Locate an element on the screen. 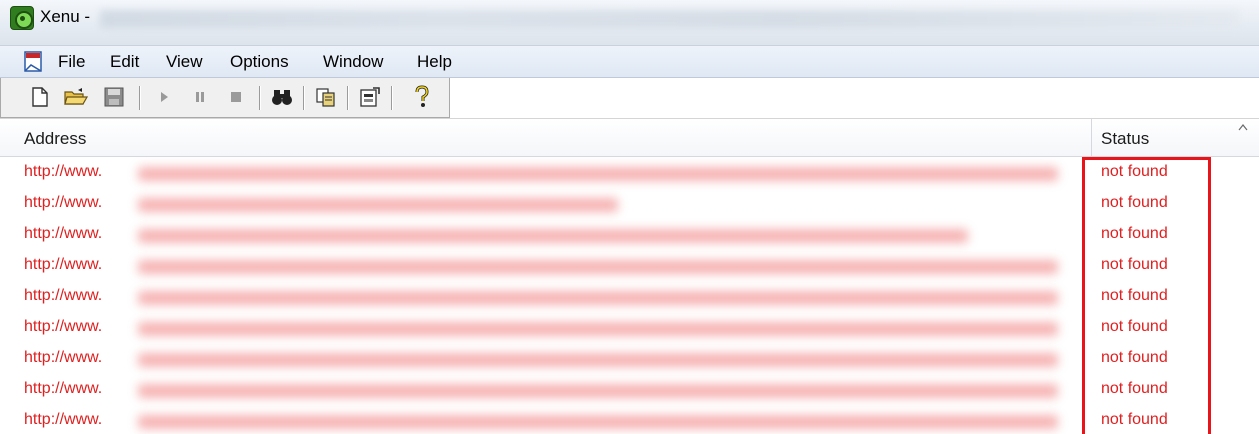 The width and height of the screenshot is (1259, 434). play-icon is located at coordinates (164, 97).